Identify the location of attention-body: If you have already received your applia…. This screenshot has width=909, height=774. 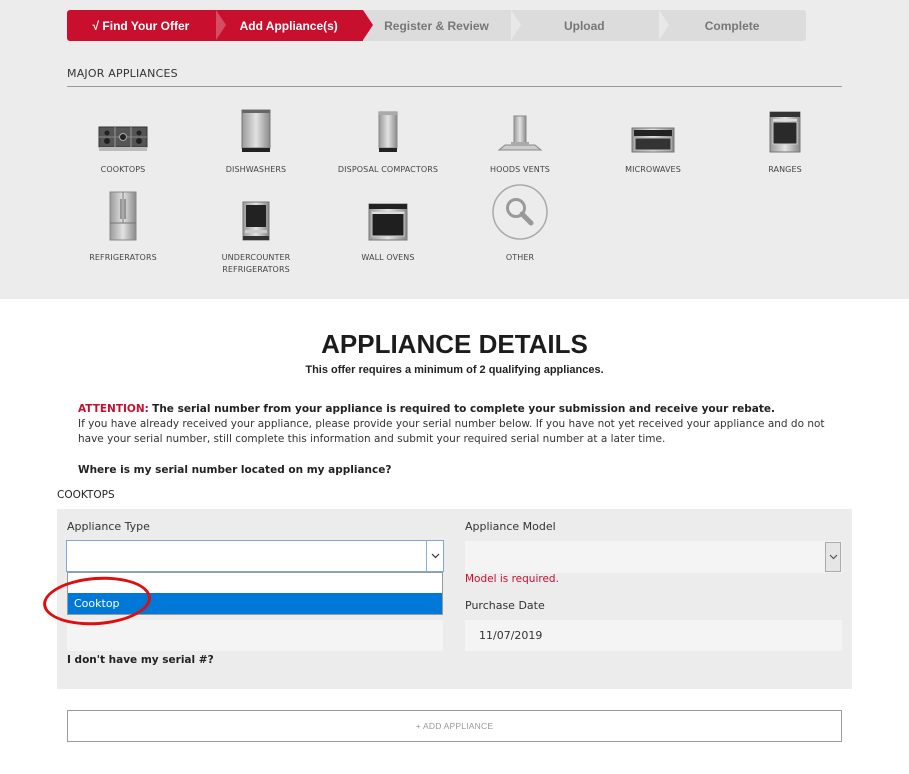
(451, 431).